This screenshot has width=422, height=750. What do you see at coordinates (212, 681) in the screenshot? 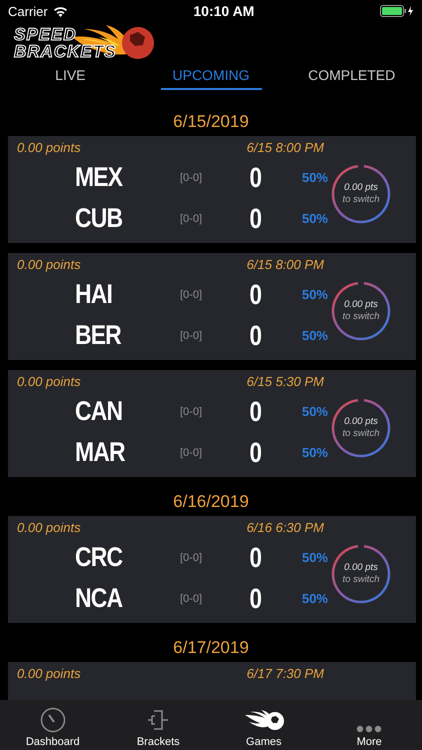
I see `game-card: 0.00 points 6/17 7:30 PM` at bounding box center [212, 681].